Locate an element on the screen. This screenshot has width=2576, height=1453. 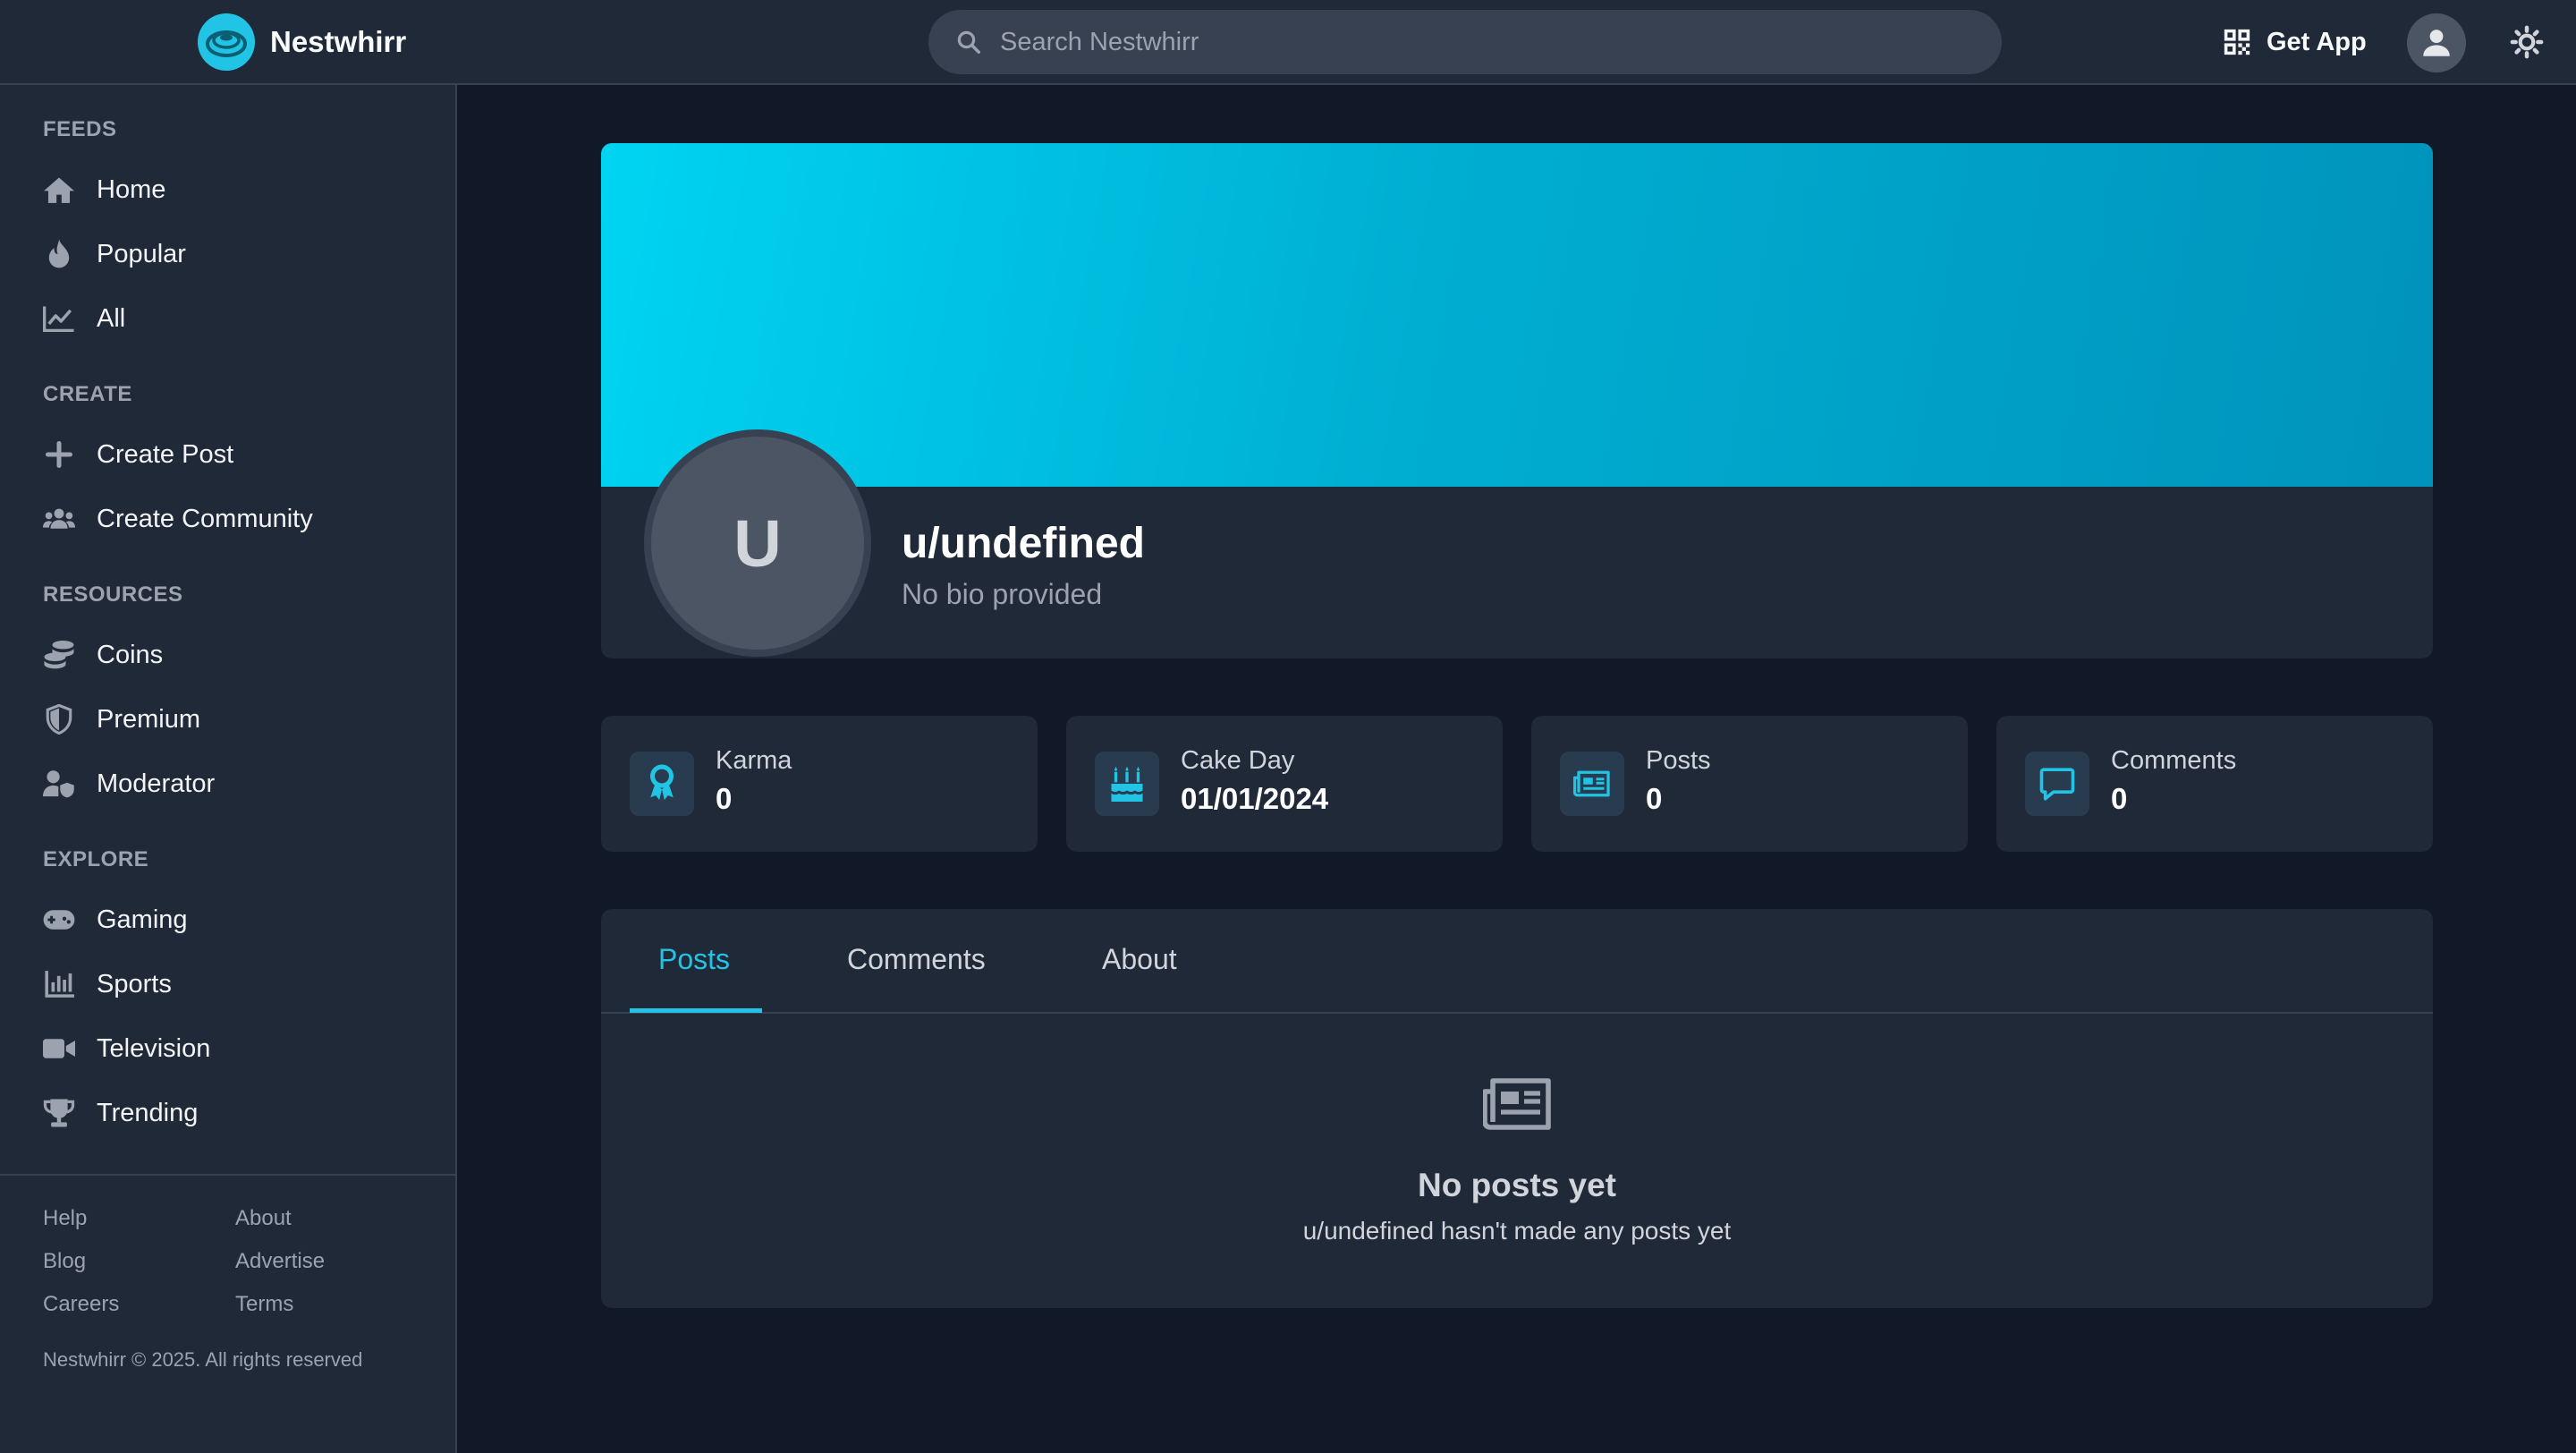
footer-link-terms: Terms is located at coordinates (264, 1304).